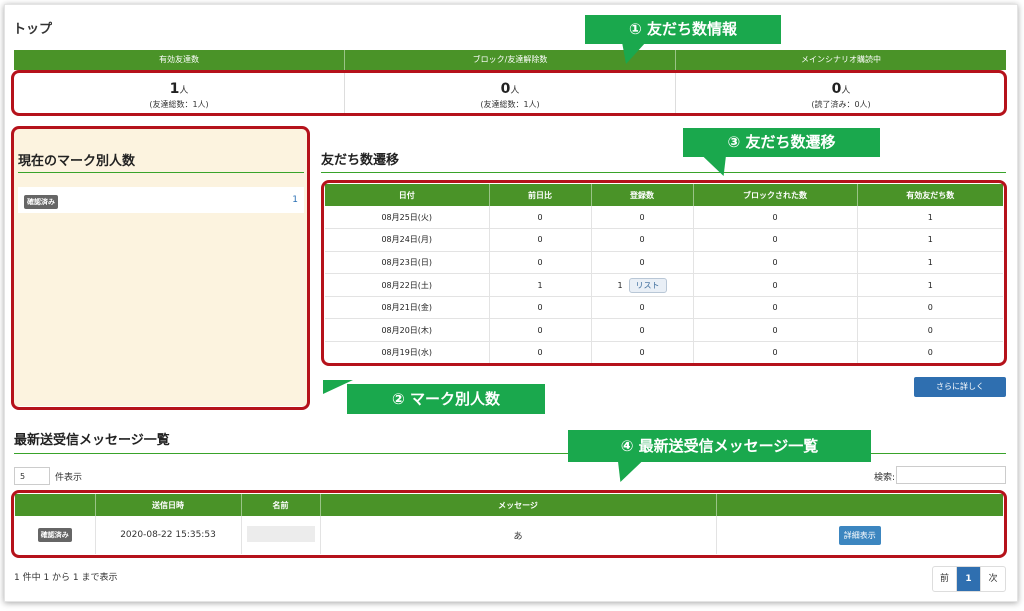 The image size is (1024, 611). Describe the element at coordinates (841, 59) in the screenshot. I see `stats-header-scenario: メインシナリオ購読中` at that location.